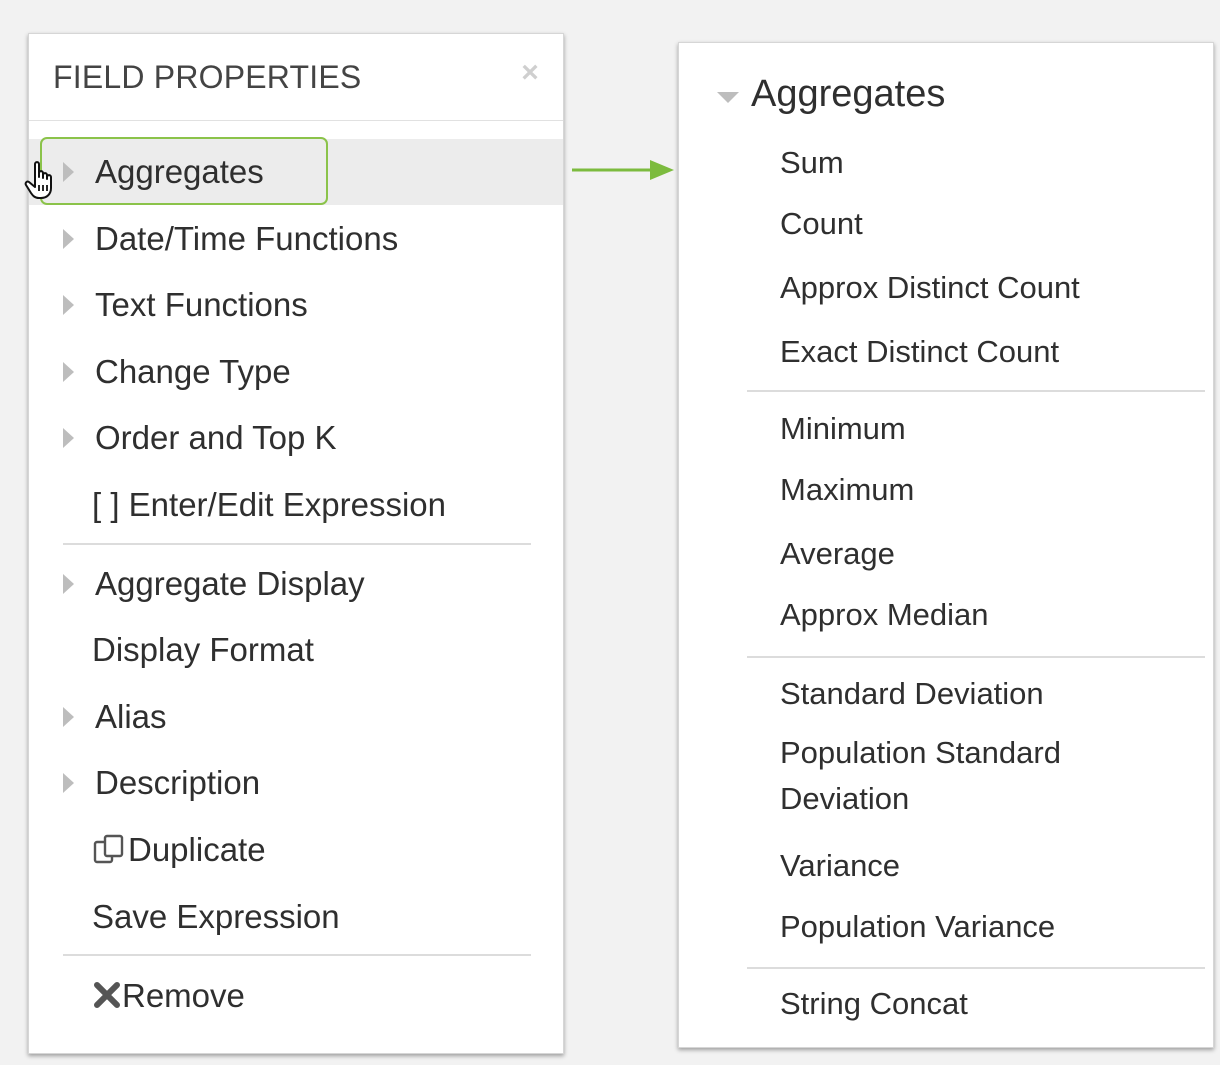 This screenshot has height=1065, width=1220. I want to click on menu-item-order-and-top-k: Order and Top K, so click(296, 438).